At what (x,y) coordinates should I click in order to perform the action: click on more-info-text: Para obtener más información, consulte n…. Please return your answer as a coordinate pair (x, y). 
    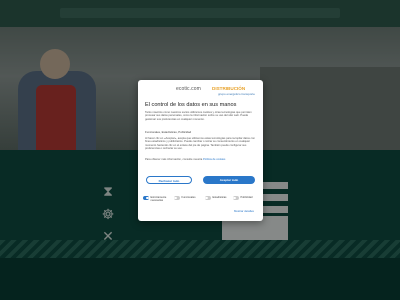
    Looking at the image, I should click on (201, 159).